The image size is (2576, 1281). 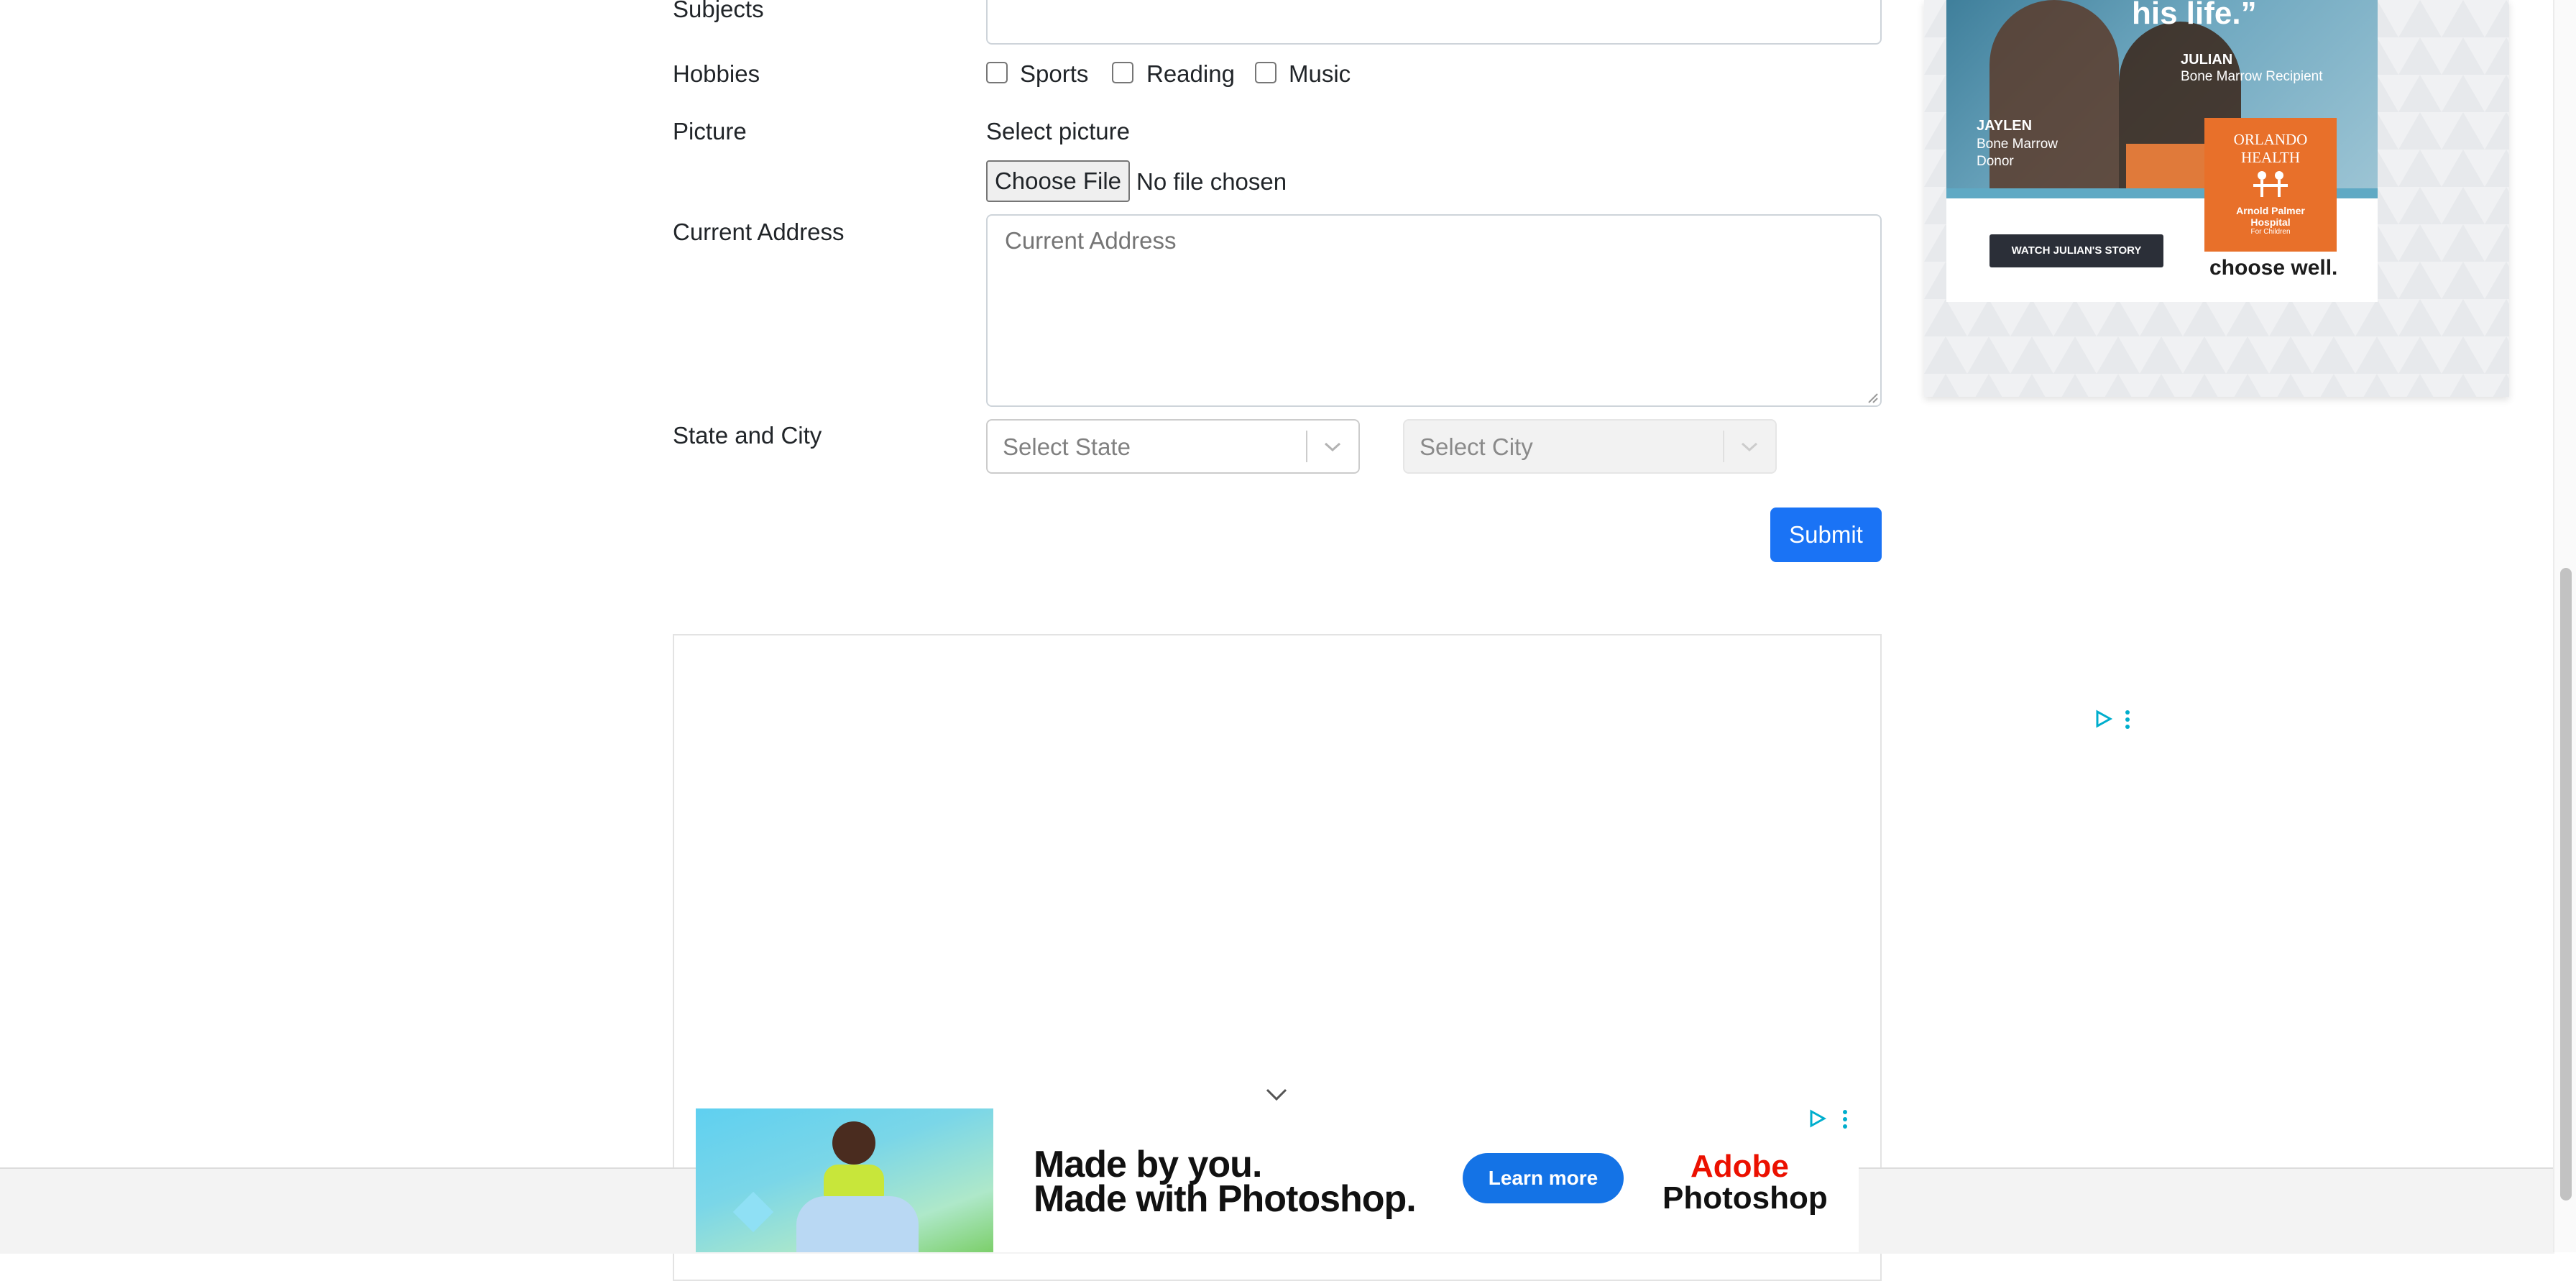 I want to click on family-icon, so click(x=2270, y=184).